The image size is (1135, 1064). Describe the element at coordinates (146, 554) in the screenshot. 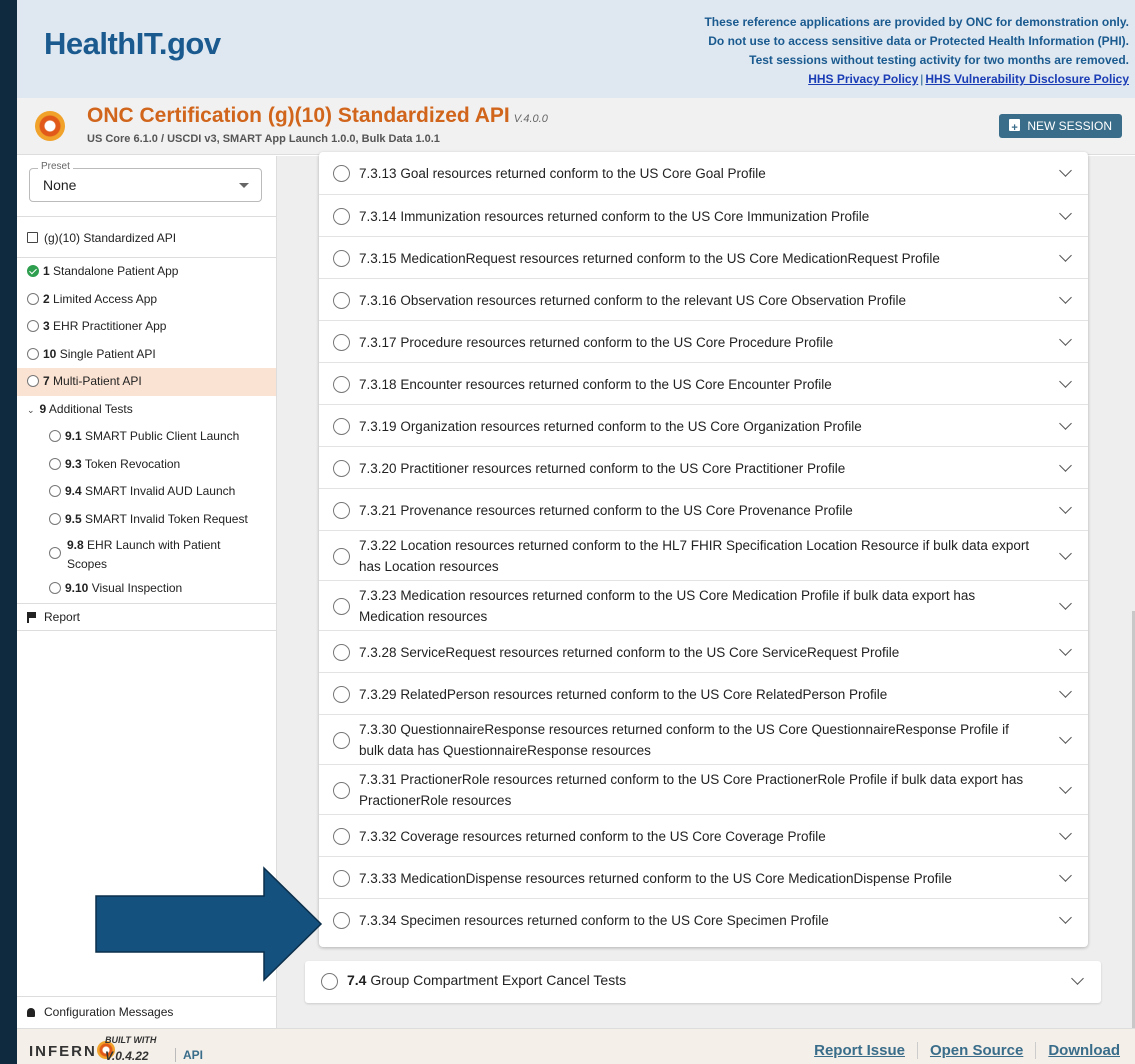

I see `sidebar-subitem: 9.8 EHR Launch with Patient Scopes` at that location.